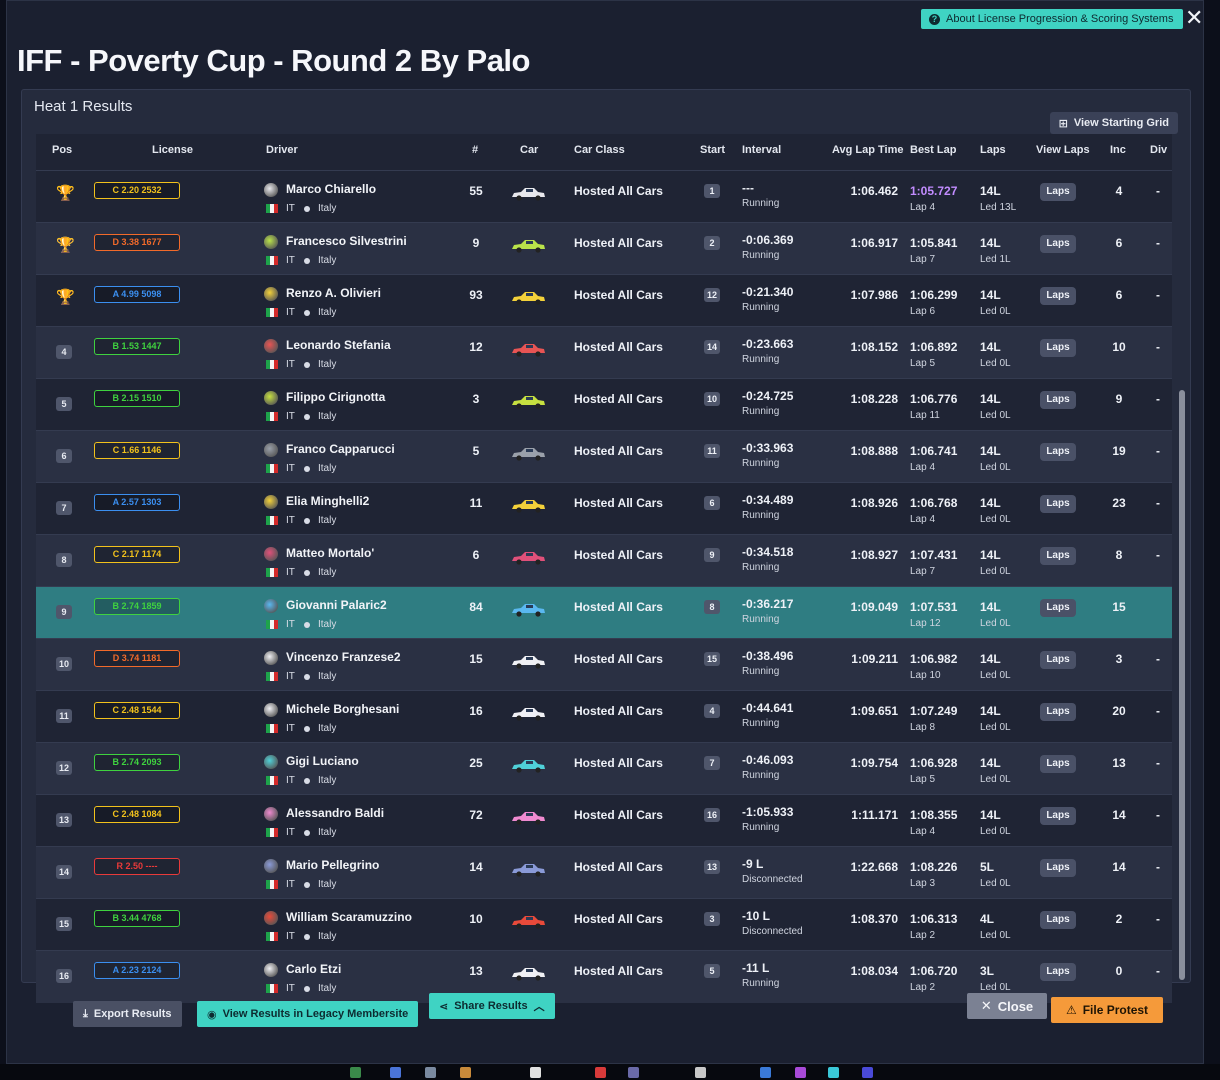  Describe the element at coordinates (933, 150) in the screenshot. I see `col-best-lap: Best Lap` at that location.